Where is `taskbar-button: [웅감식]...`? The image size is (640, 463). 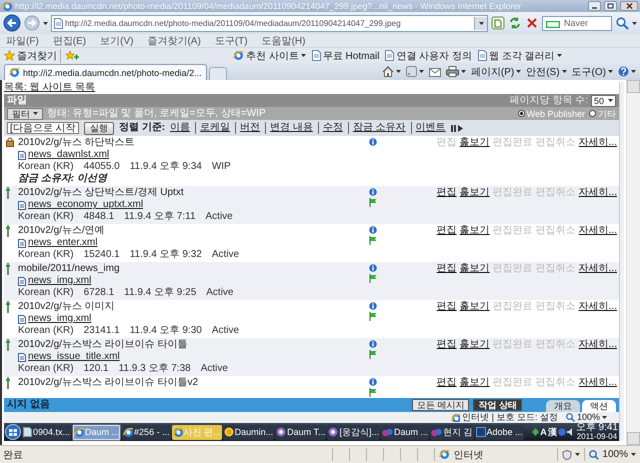 taskbar-button: [웅감식]... is located at coordinates (353, 432).